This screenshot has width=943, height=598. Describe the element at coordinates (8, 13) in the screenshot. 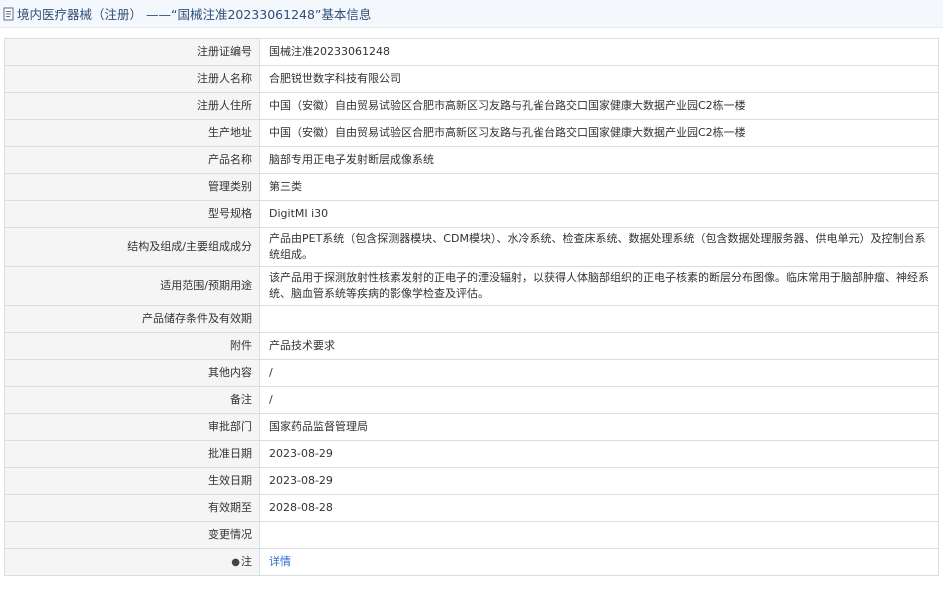

I see `document-icon` at that location.